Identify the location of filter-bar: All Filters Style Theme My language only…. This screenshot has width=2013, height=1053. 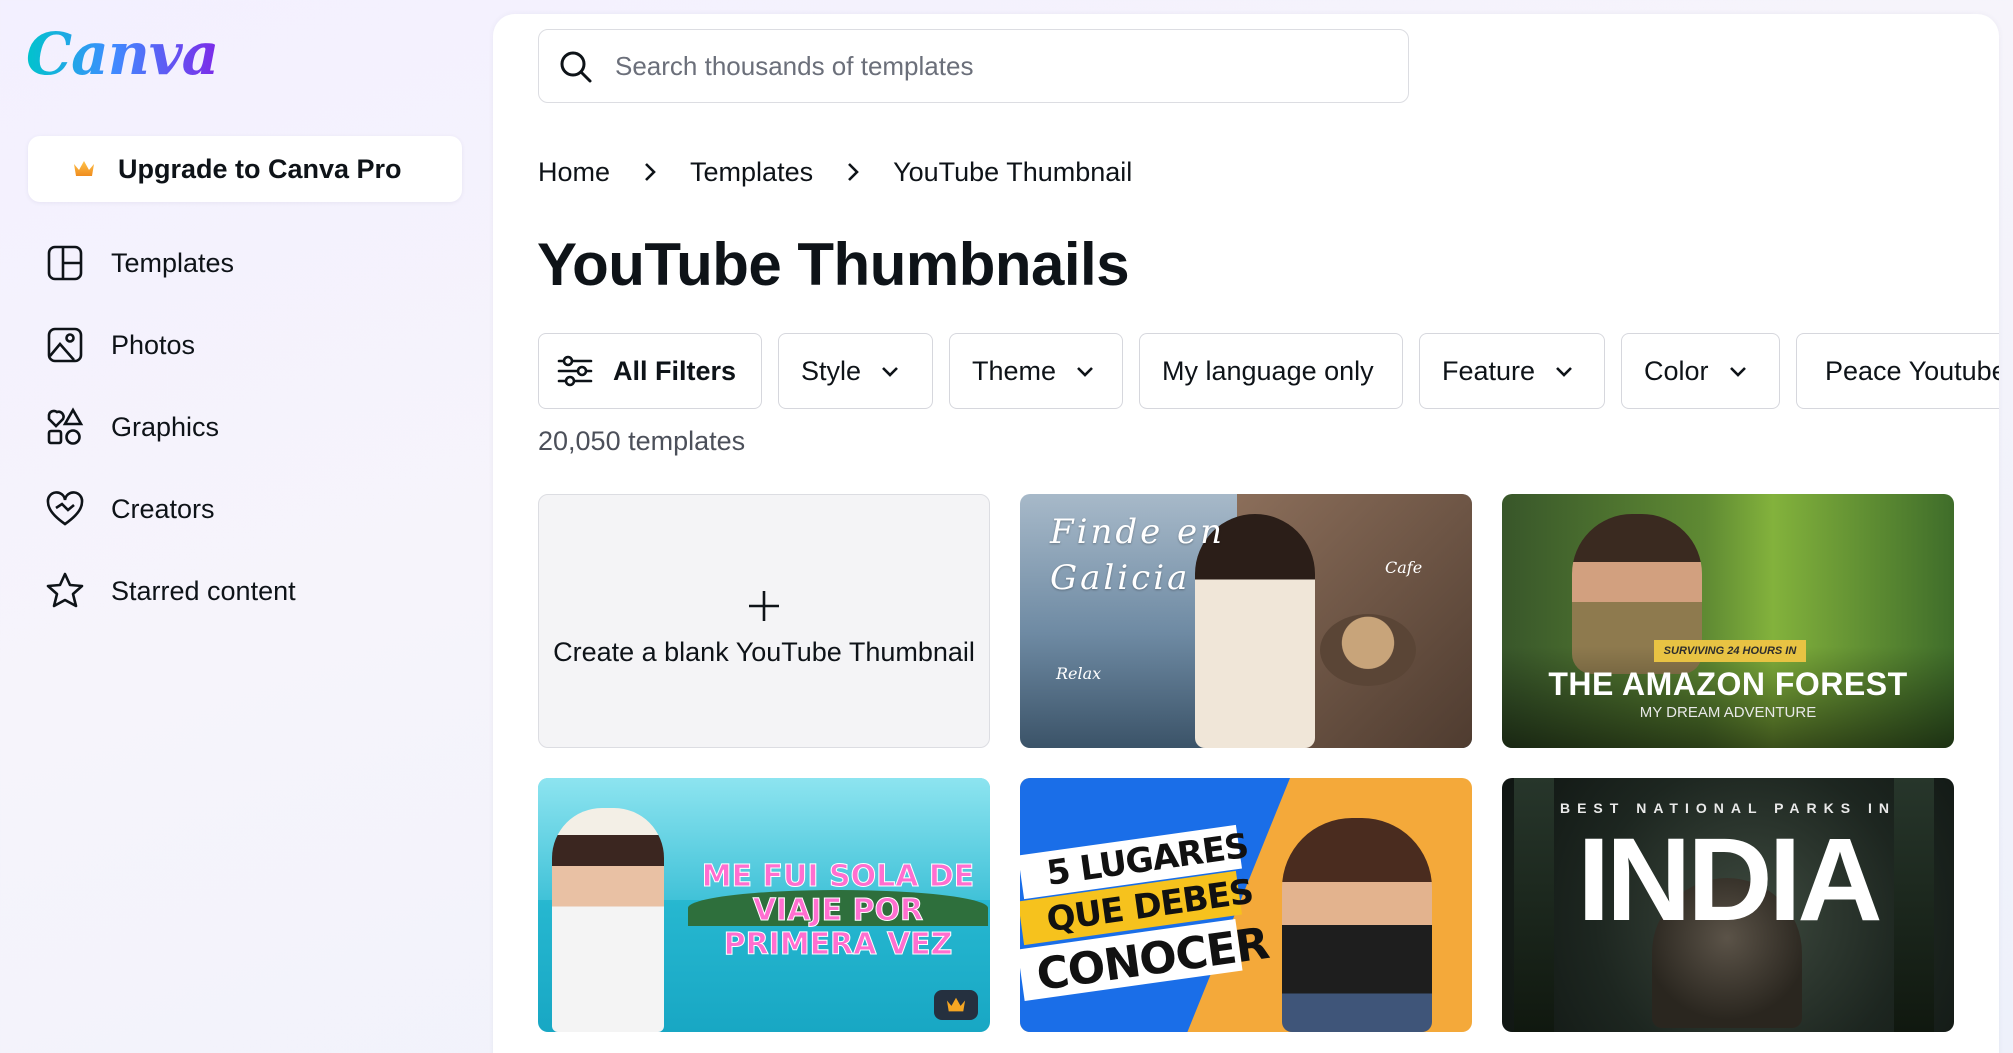
(1268, 371).